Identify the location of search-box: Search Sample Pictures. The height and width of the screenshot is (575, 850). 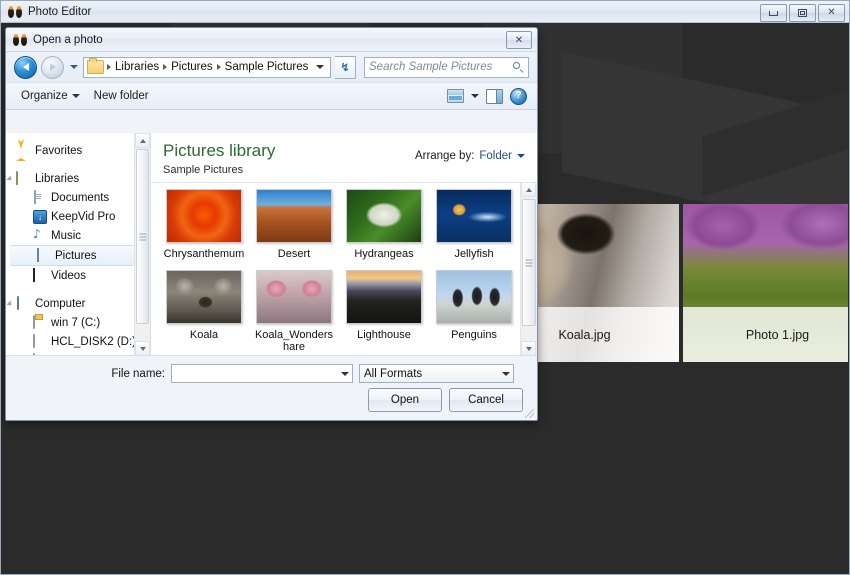
(446, 67).